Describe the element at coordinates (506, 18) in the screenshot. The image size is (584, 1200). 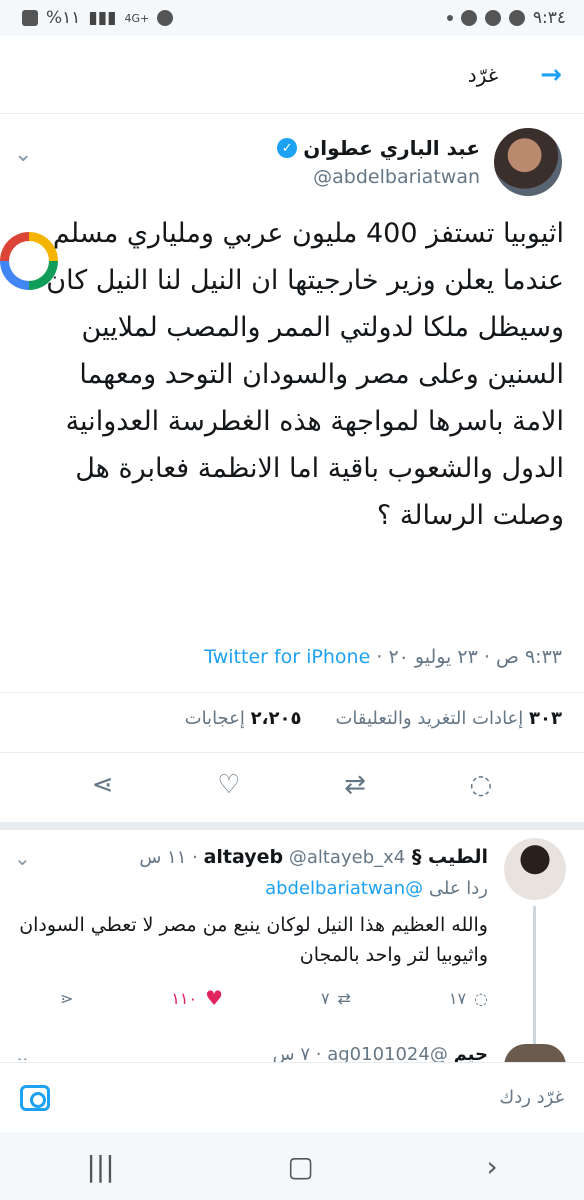
I see `status-right: ٩:٣٤` at that location.